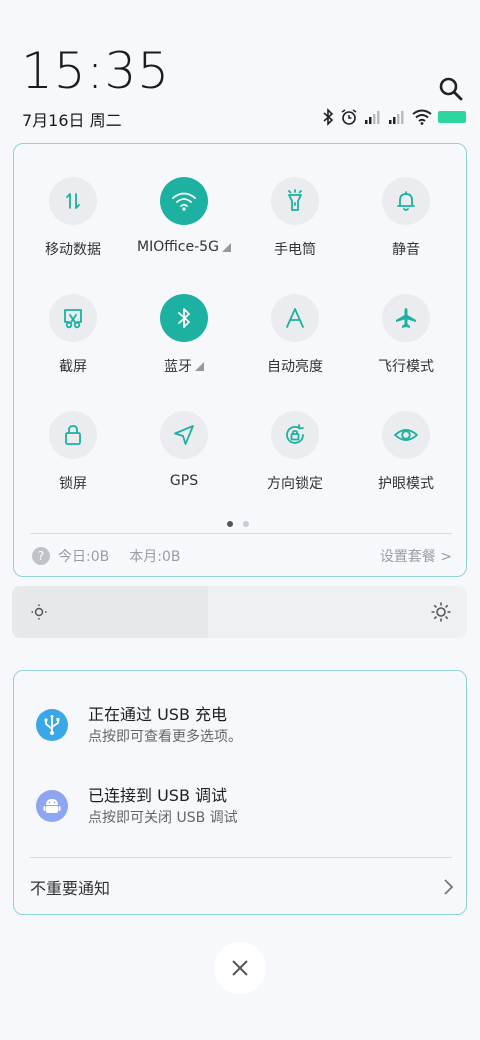 The height and width of the screenshot is (1040, 480). I want to click on brightness-slider, so click(239, 612).